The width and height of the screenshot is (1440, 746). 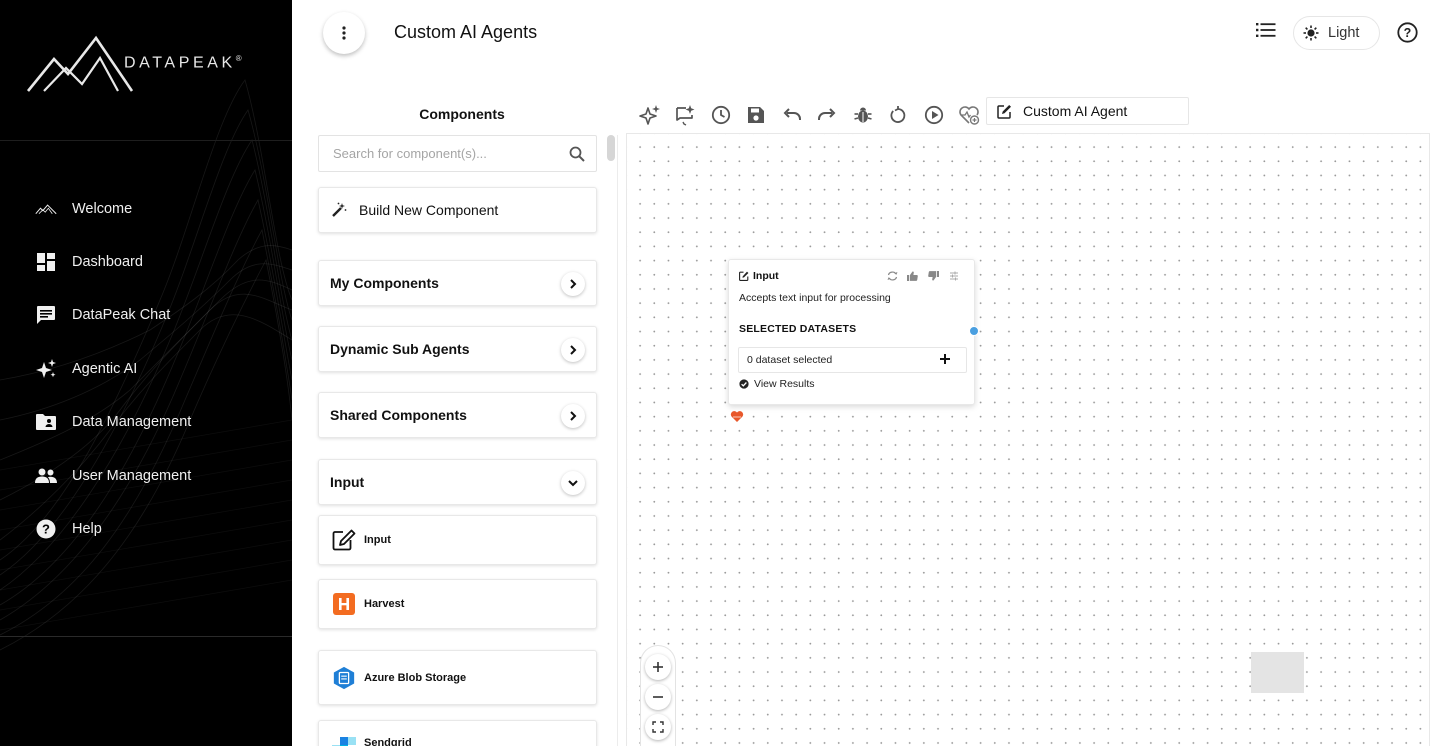 I want to click on theme-label: Light, so click(x=1344, y=33).